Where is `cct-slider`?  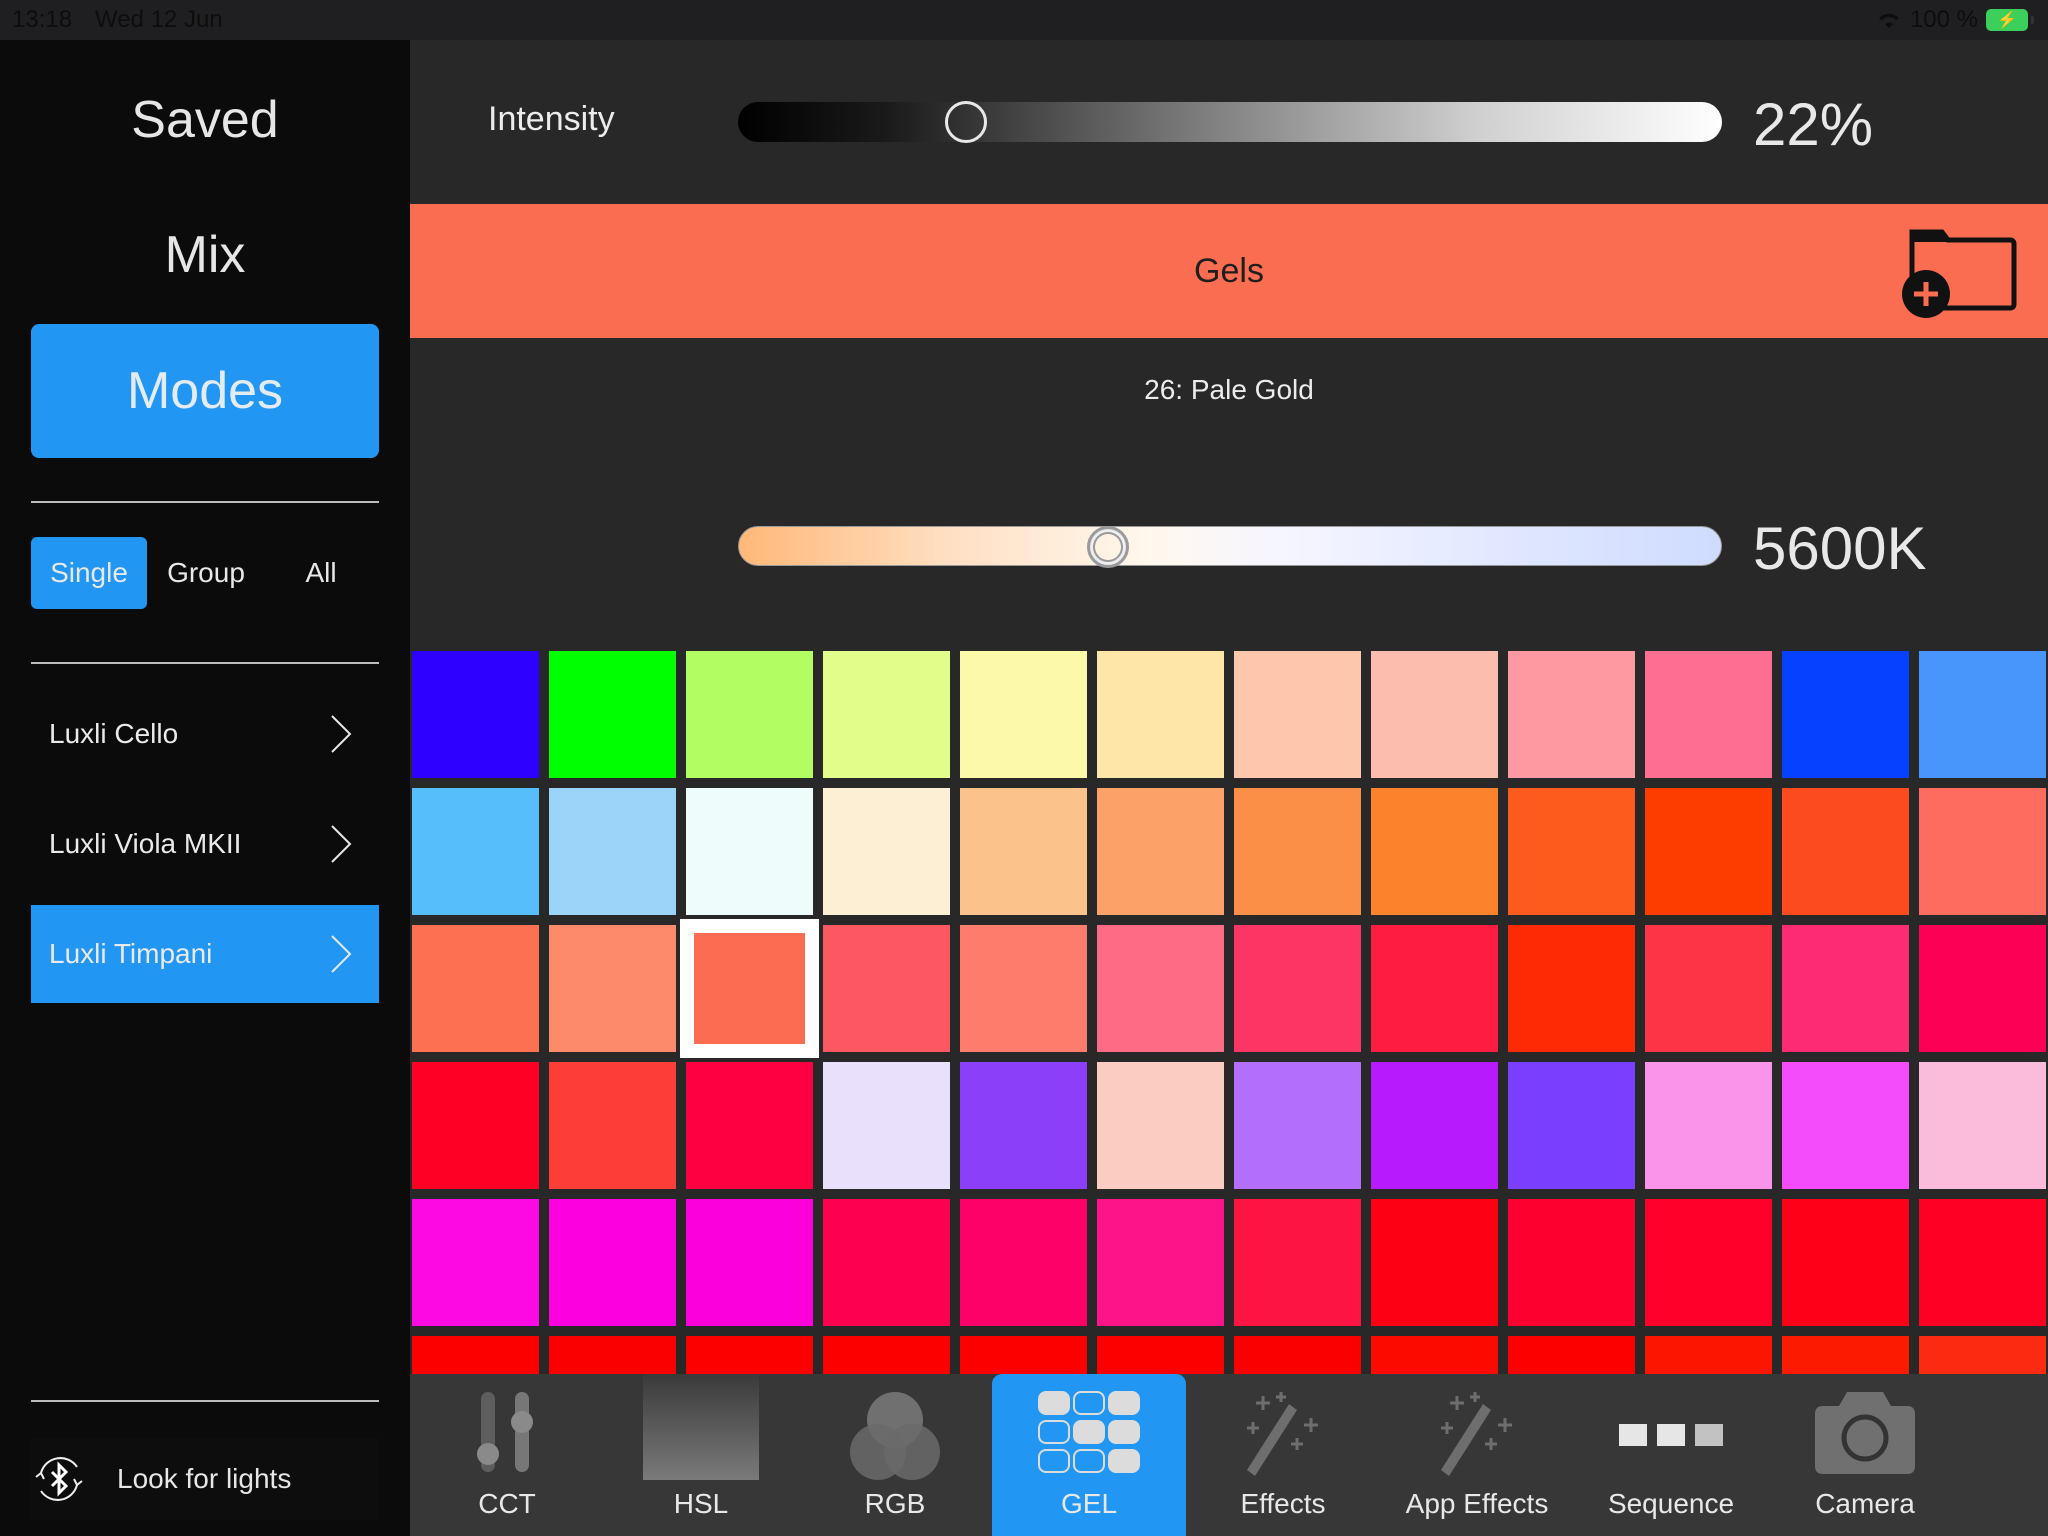
cct-slider is located at coordinates (1230, 547).